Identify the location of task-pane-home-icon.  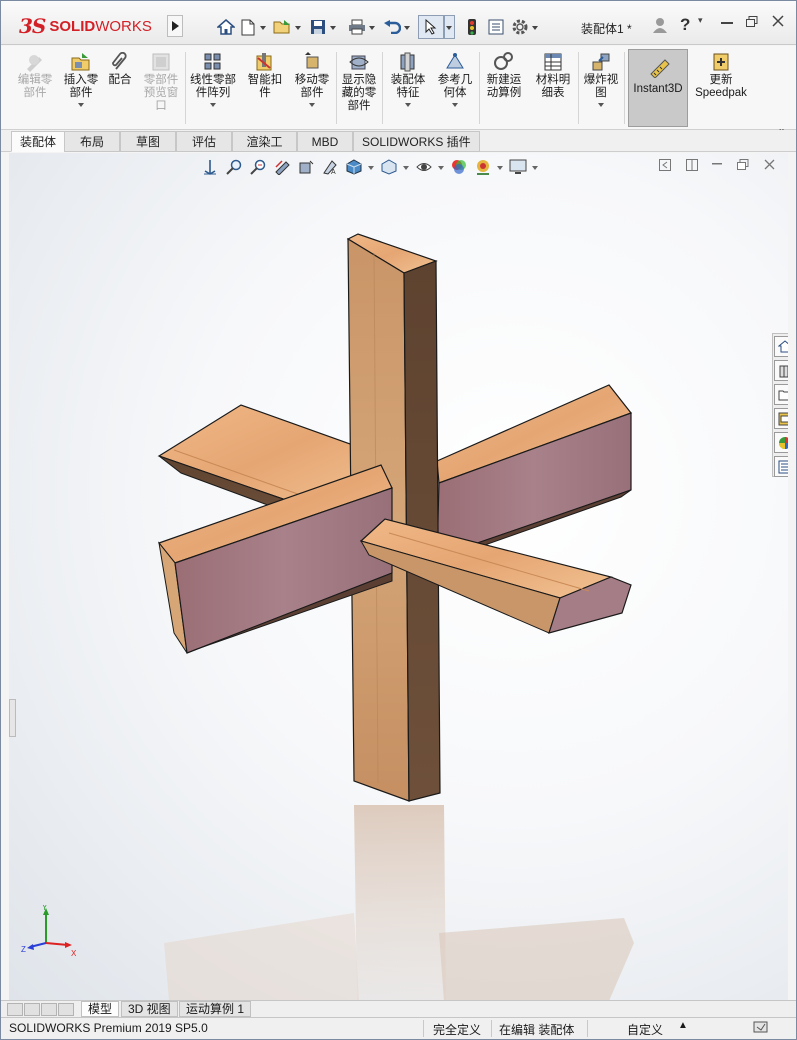
(781, 346).